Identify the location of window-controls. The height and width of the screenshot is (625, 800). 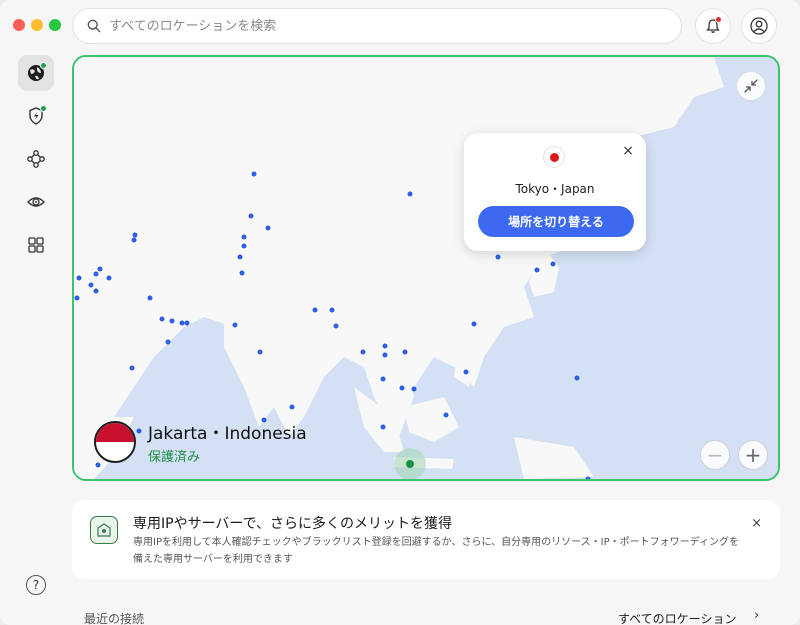
(37, 25).